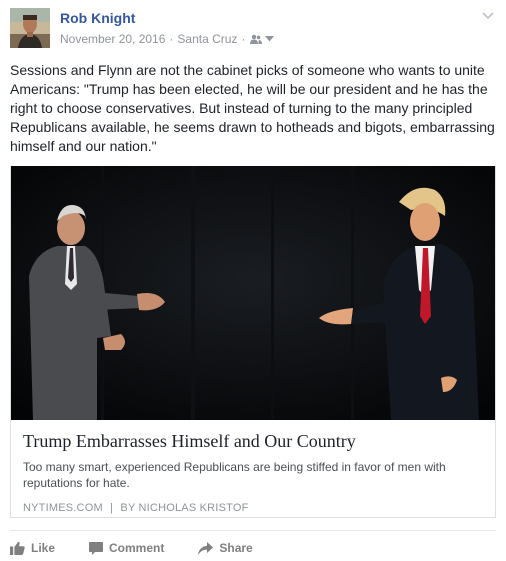  Describe the element at coordinates (167, 39) in the screenshot. I see `post-meta: November 20, 2016 · Santa Cruz ·` at that location.